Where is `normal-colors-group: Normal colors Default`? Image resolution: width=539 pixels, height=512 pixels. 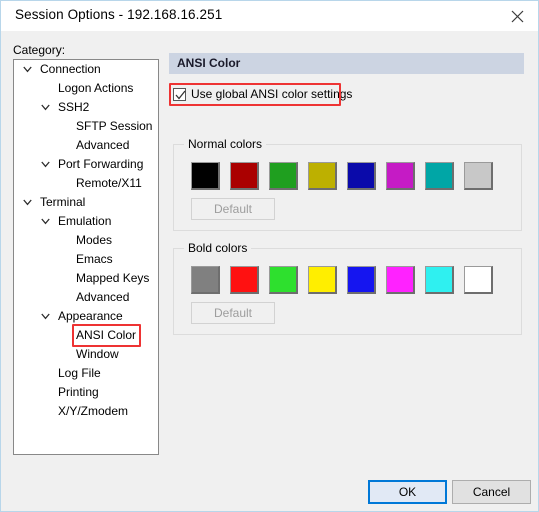
normal-colors-group: Normal colors Default is located at coordinates (347, 184).